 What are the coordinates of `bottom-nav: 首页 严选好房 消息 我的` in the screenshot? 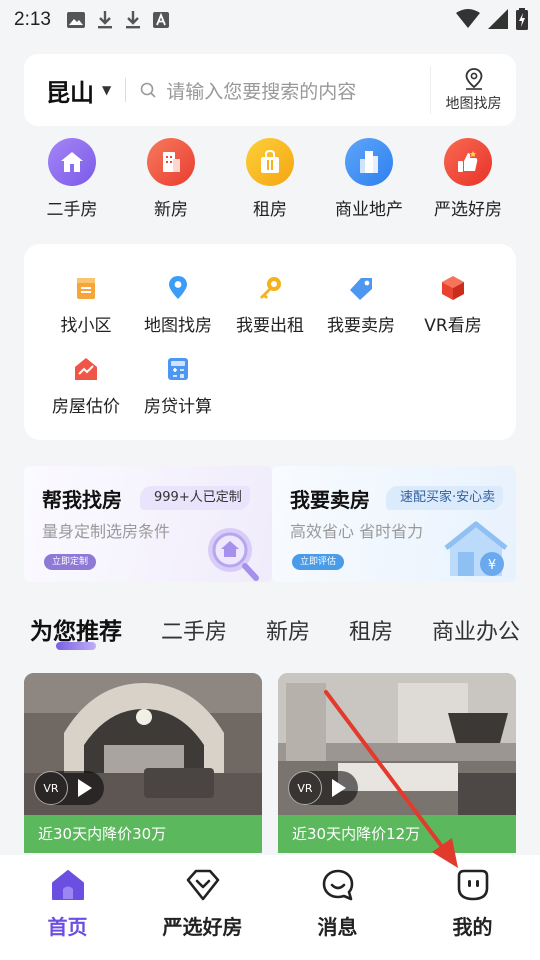 It's located at (270, 907).